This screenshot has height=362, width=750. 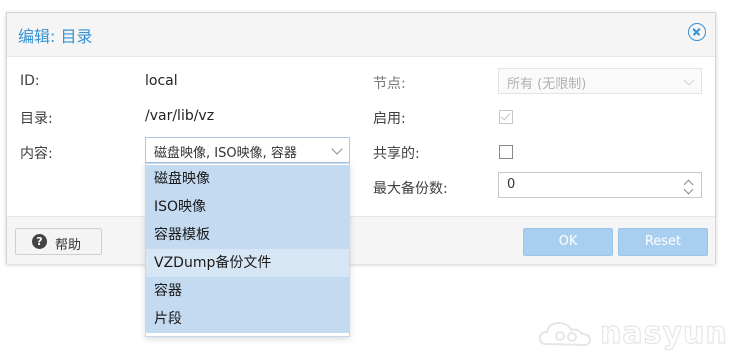 What do you see at coordinates (565, 334) in the screenshot?
I see `cloud-logo-icon` at bounding box center [565, 334].